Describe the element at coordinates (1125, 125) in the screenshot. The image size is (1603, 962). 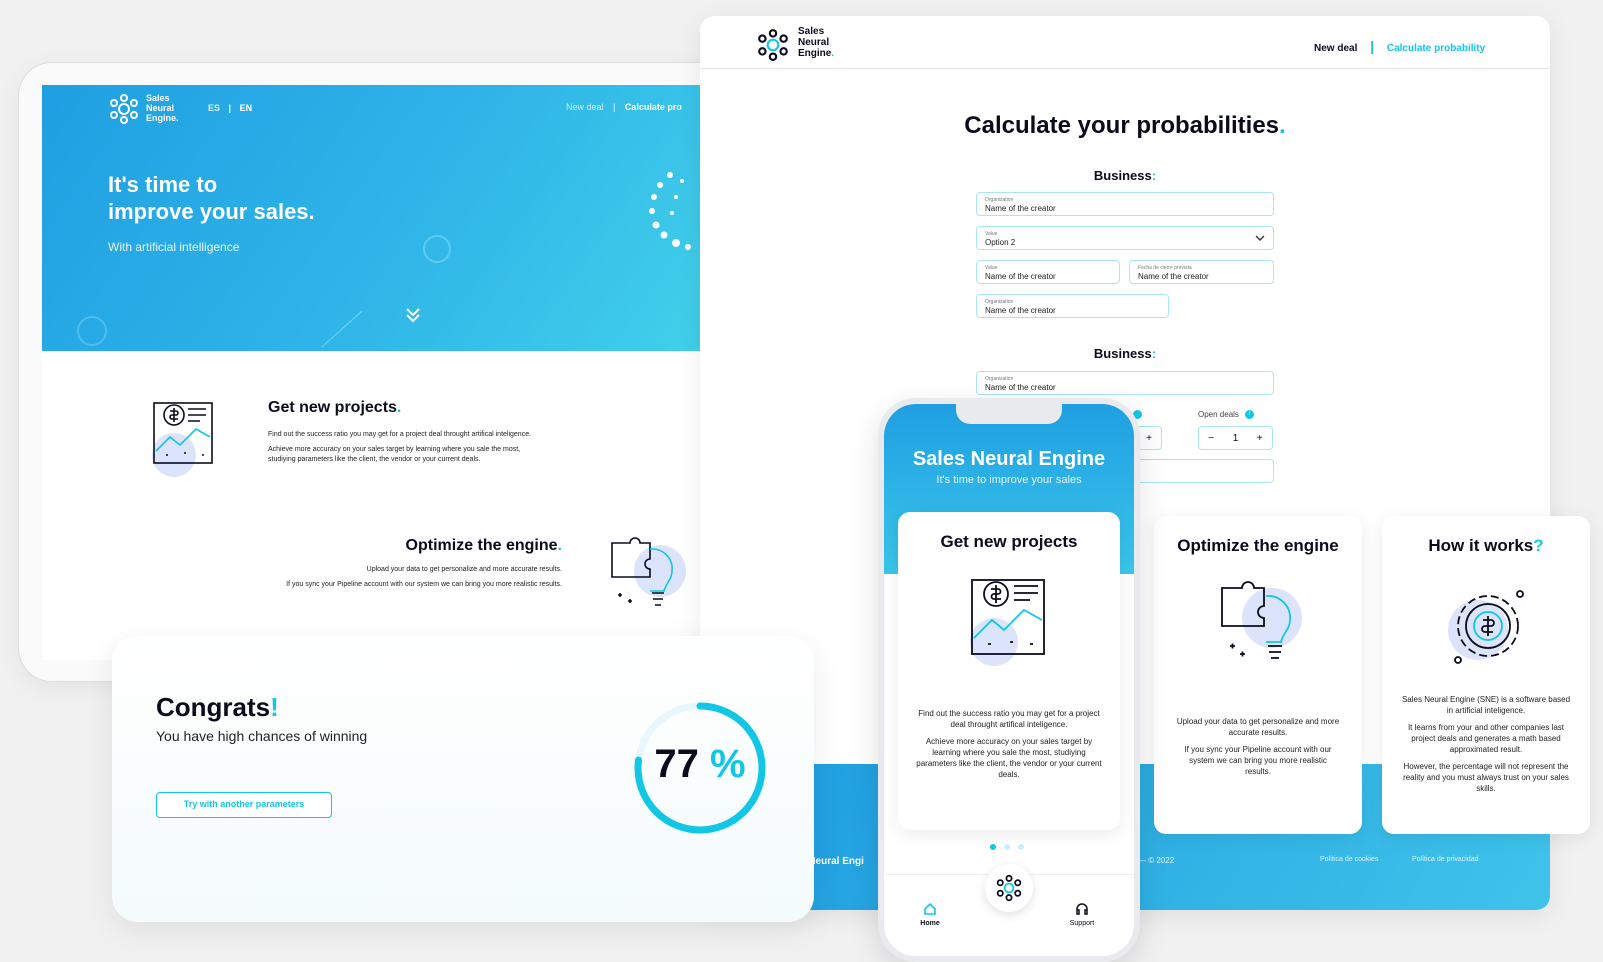
I see `page-title: Calculate your probabilities.` at that location.